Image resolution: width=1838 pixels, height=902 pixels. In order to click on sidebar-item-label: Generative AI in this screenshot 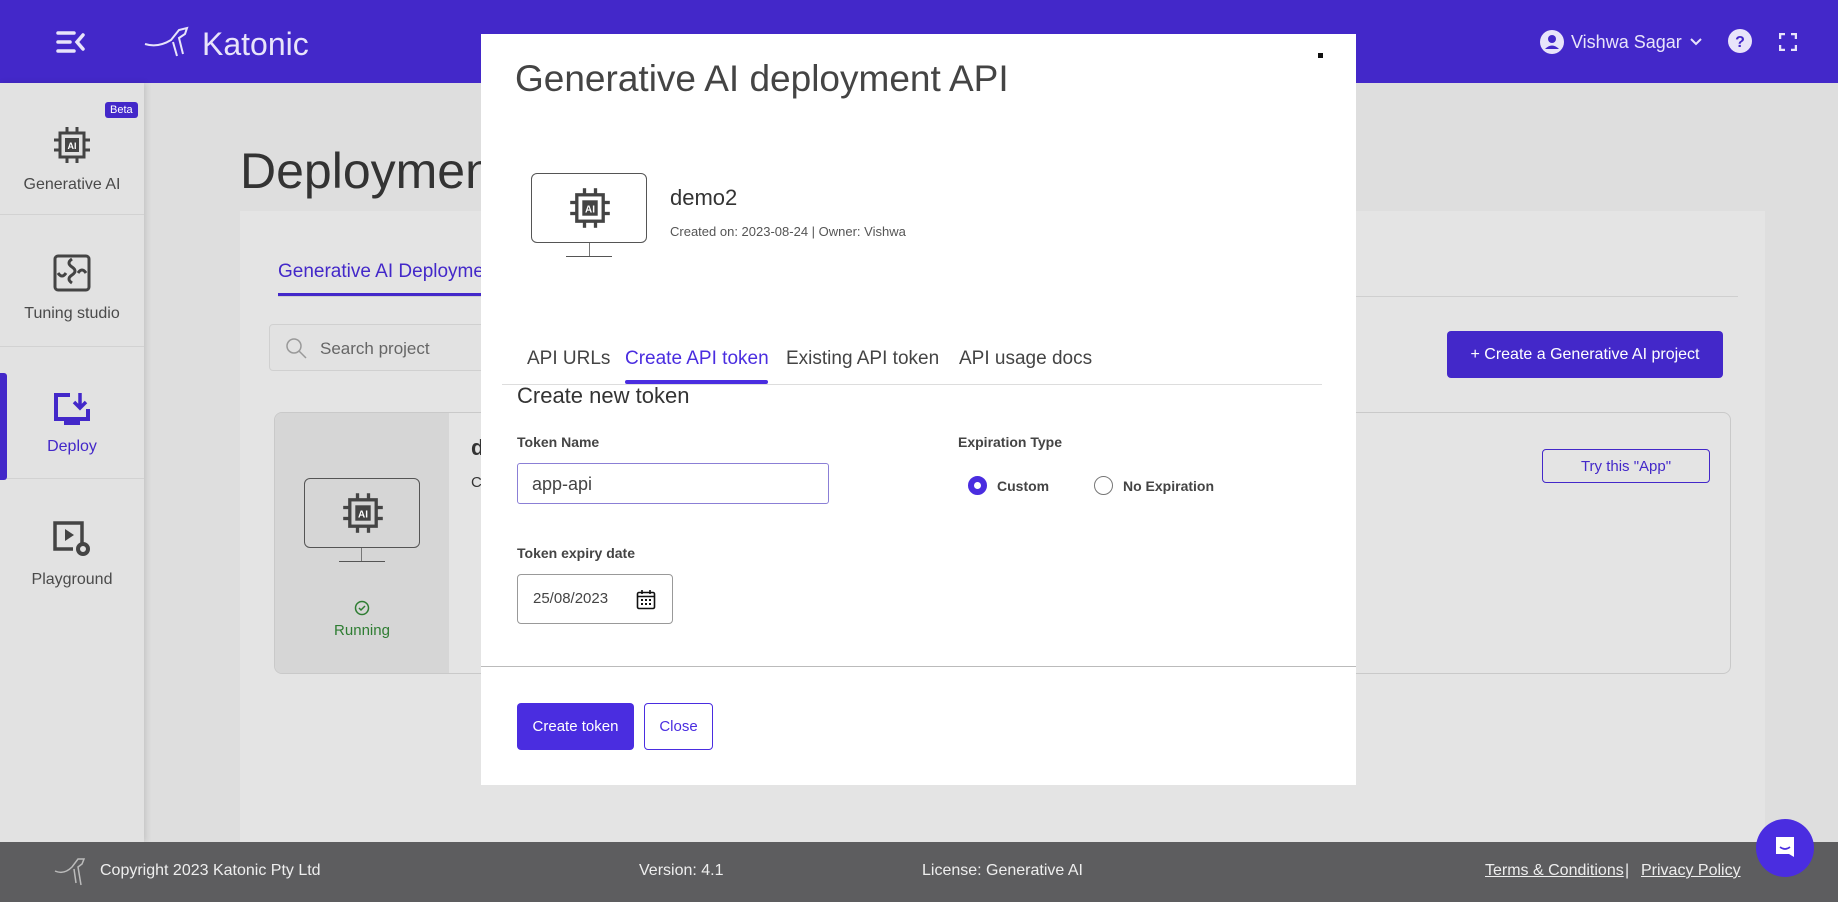, I will do `click(72, 184)`.